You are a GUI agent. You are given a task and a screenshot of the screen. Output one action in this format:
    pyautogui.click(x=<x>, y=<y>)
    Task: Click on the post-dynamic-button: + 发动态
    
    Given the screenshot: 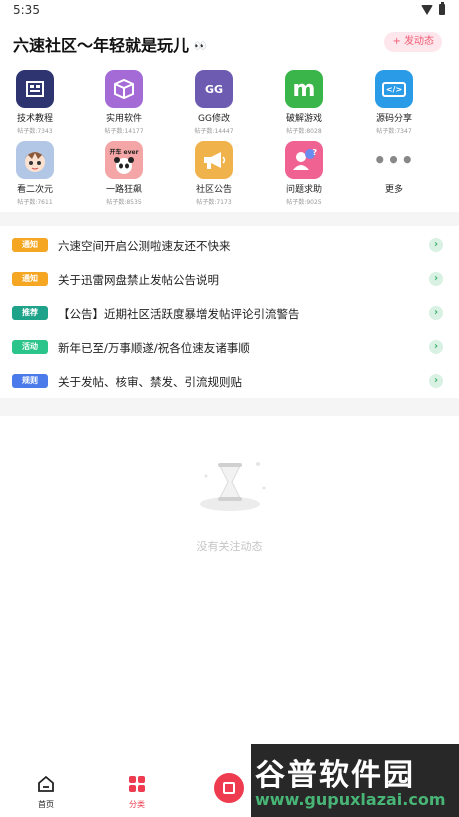 What is the action you would take?
    pyautogui.click(x=413, y=42)
    